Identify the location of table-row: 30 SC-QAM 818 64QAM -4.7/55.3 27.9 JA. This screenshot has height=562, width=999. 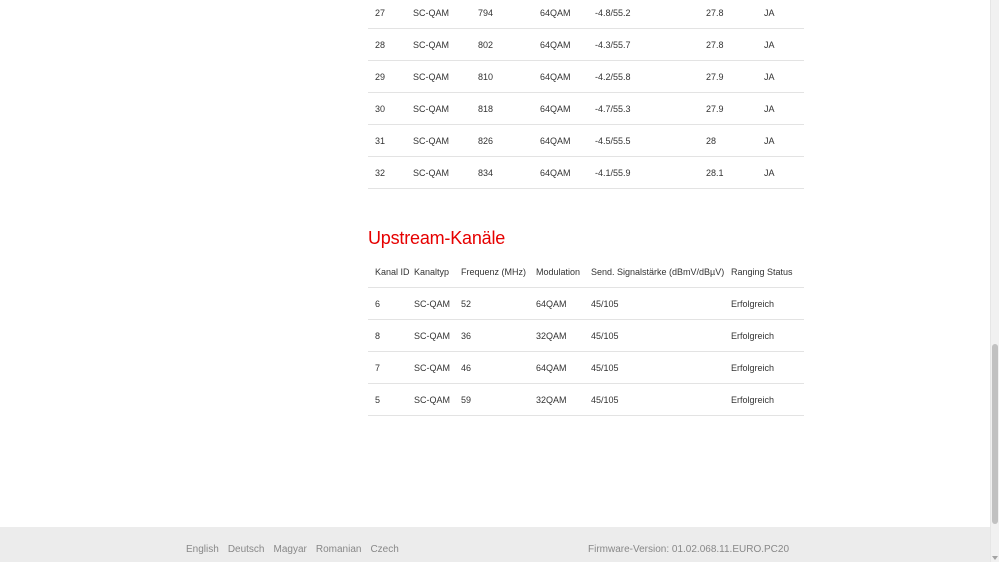
(586, 108).